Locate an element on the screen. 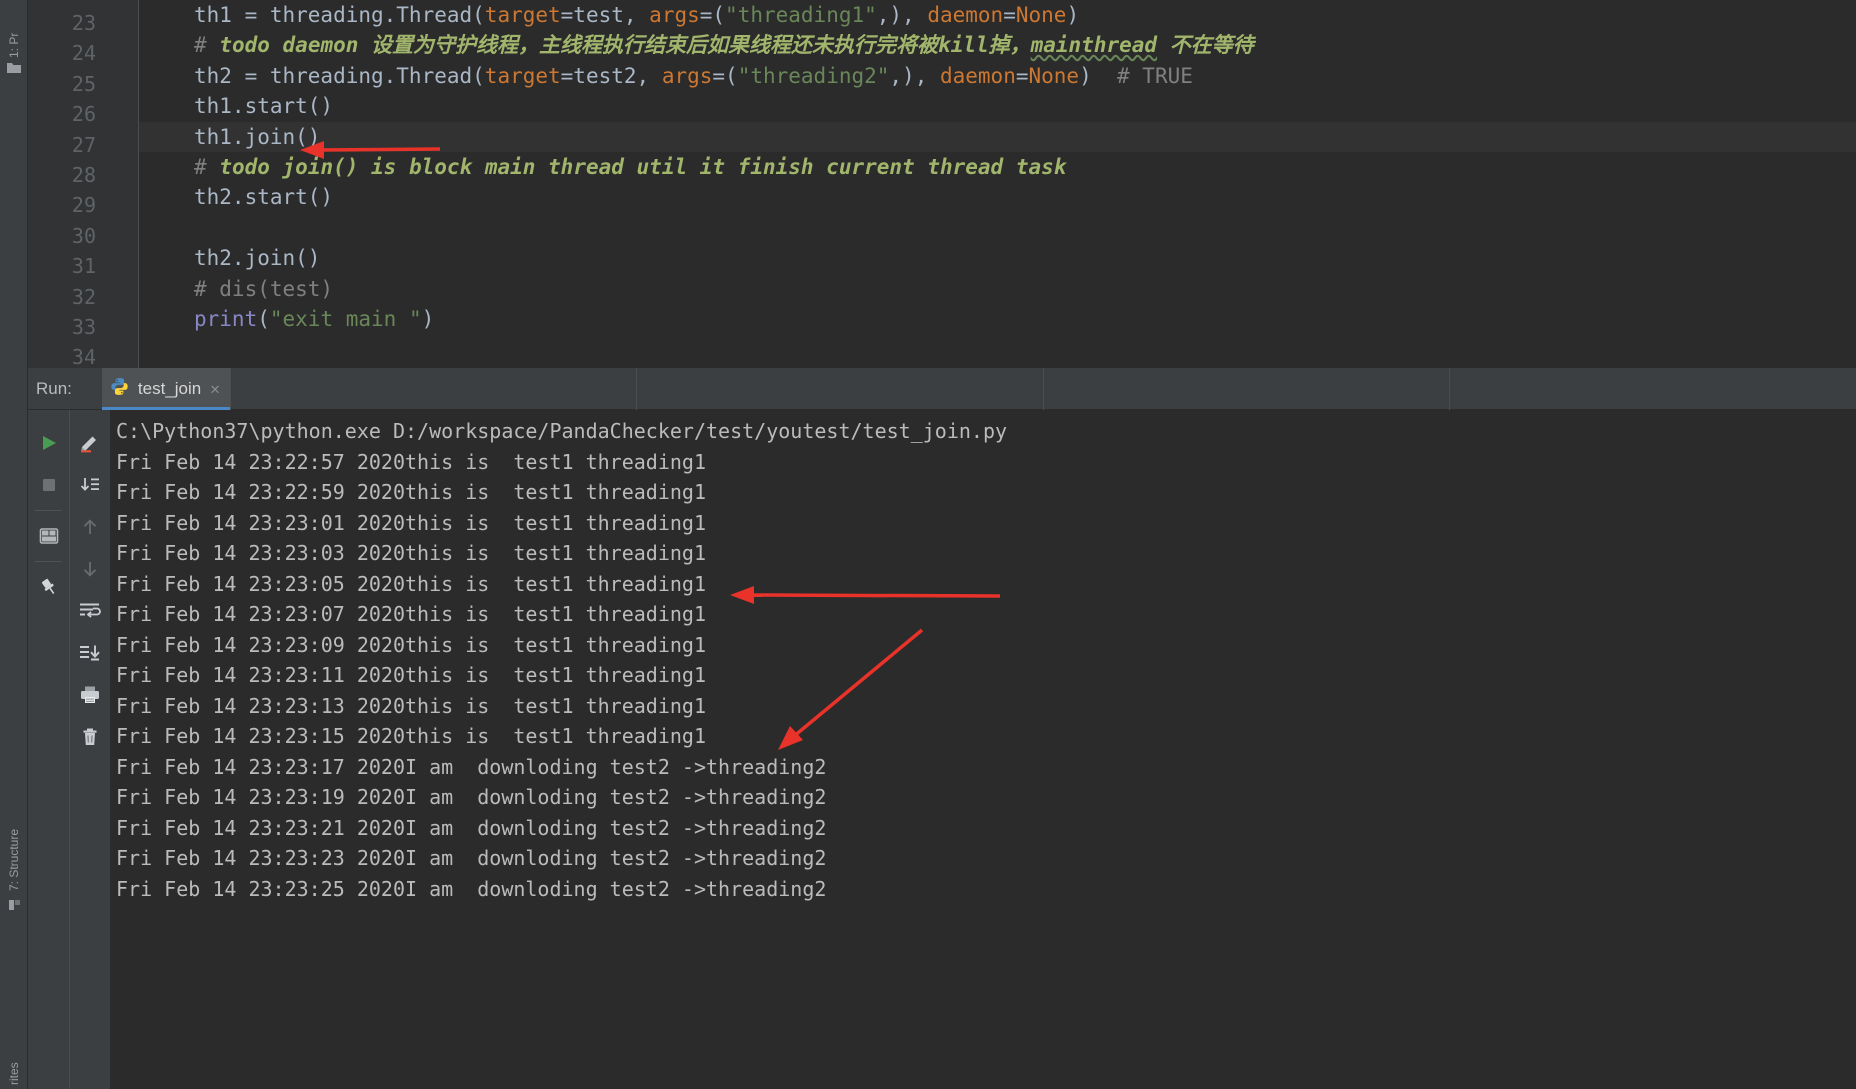 This screenshot has width=1856, height=1089. line-number: 30 is located at coordinates (83, 235).